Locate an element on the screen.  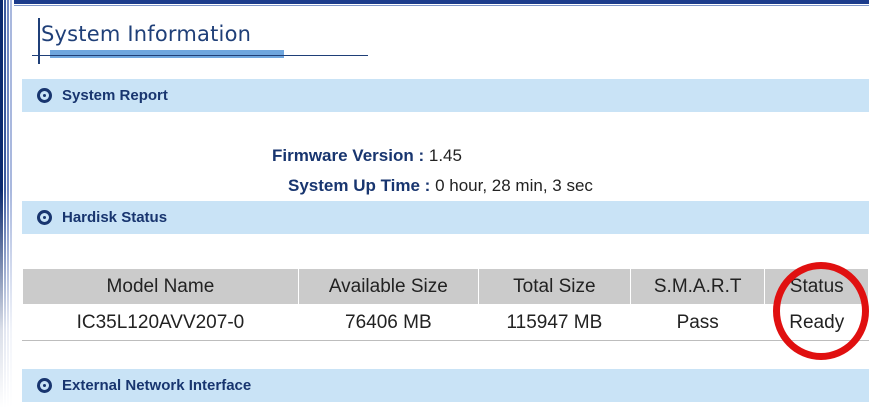
page-title: System Information is located at coordinates (146, 34).